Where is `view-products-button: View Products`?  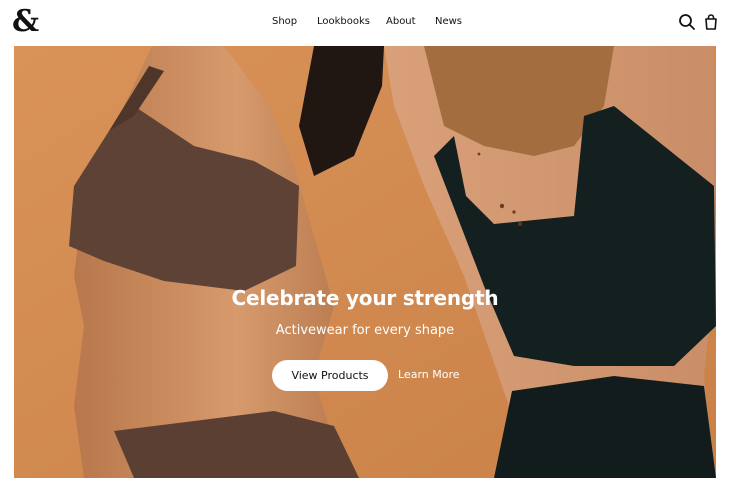 view-products-button: View Products is located at coordinates (330, 375).